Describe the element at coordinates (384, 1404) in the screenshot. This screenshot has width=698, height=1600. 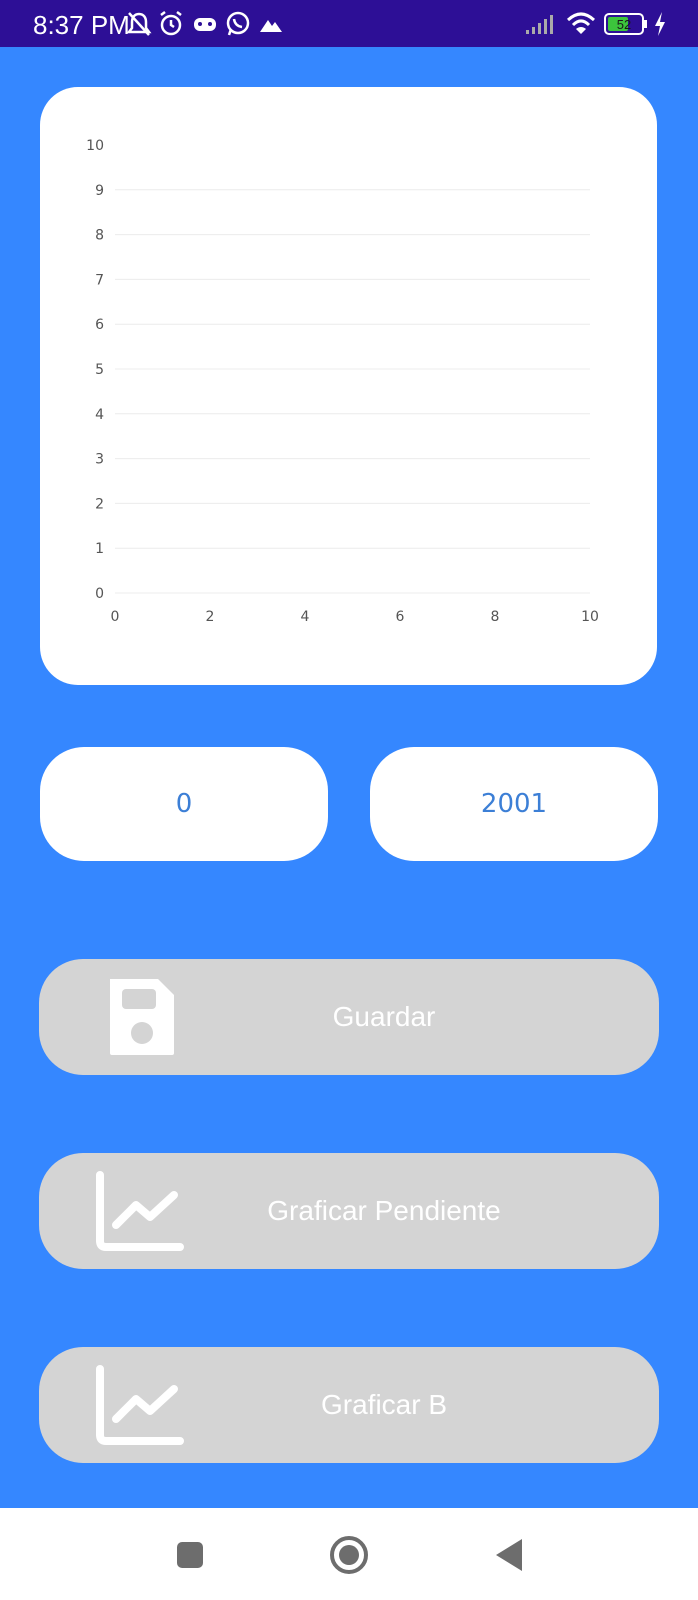
I see `graph-b-label: Graficar B` at that location.